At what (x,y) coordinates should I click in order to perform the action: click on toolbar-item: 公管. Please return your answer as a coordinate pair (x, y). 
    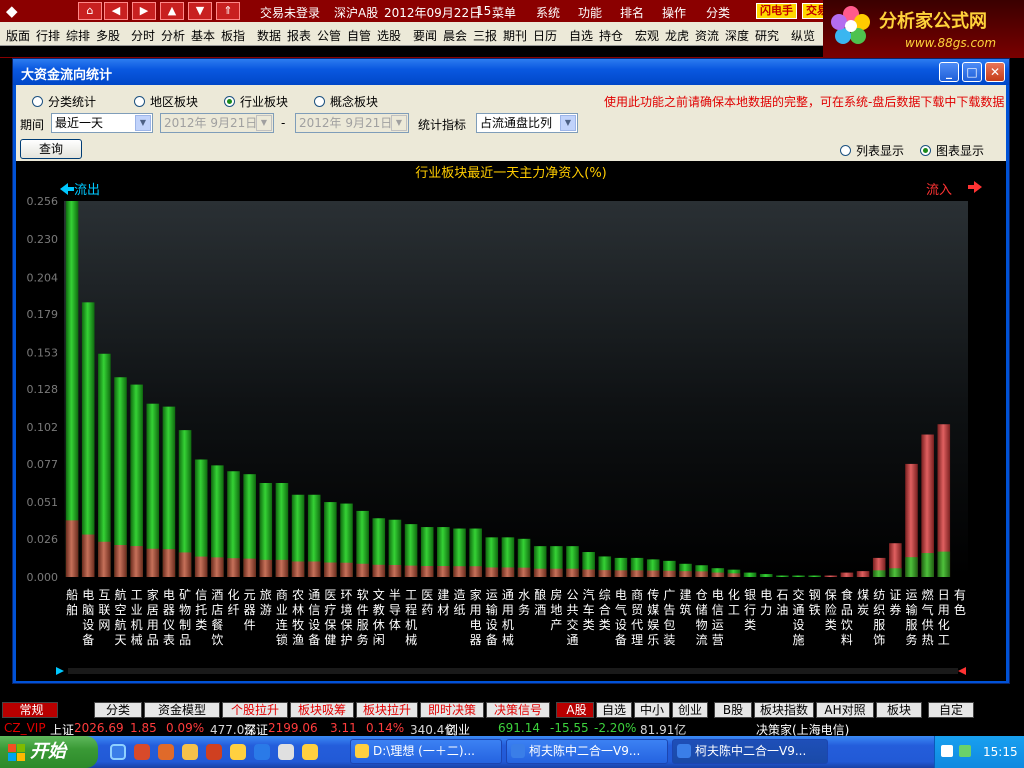
    Looking at the image, I should click on (329, 35).